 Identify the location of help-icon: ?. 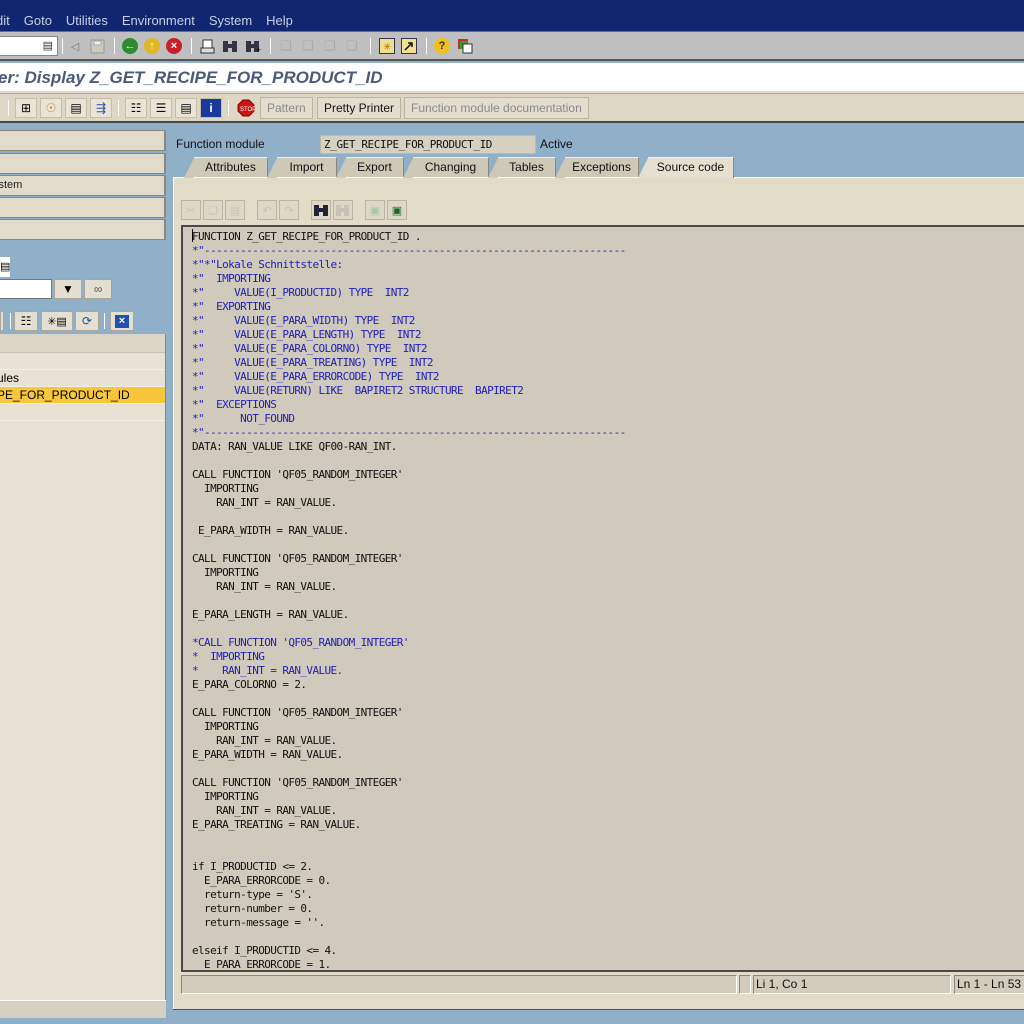
(442, 46).